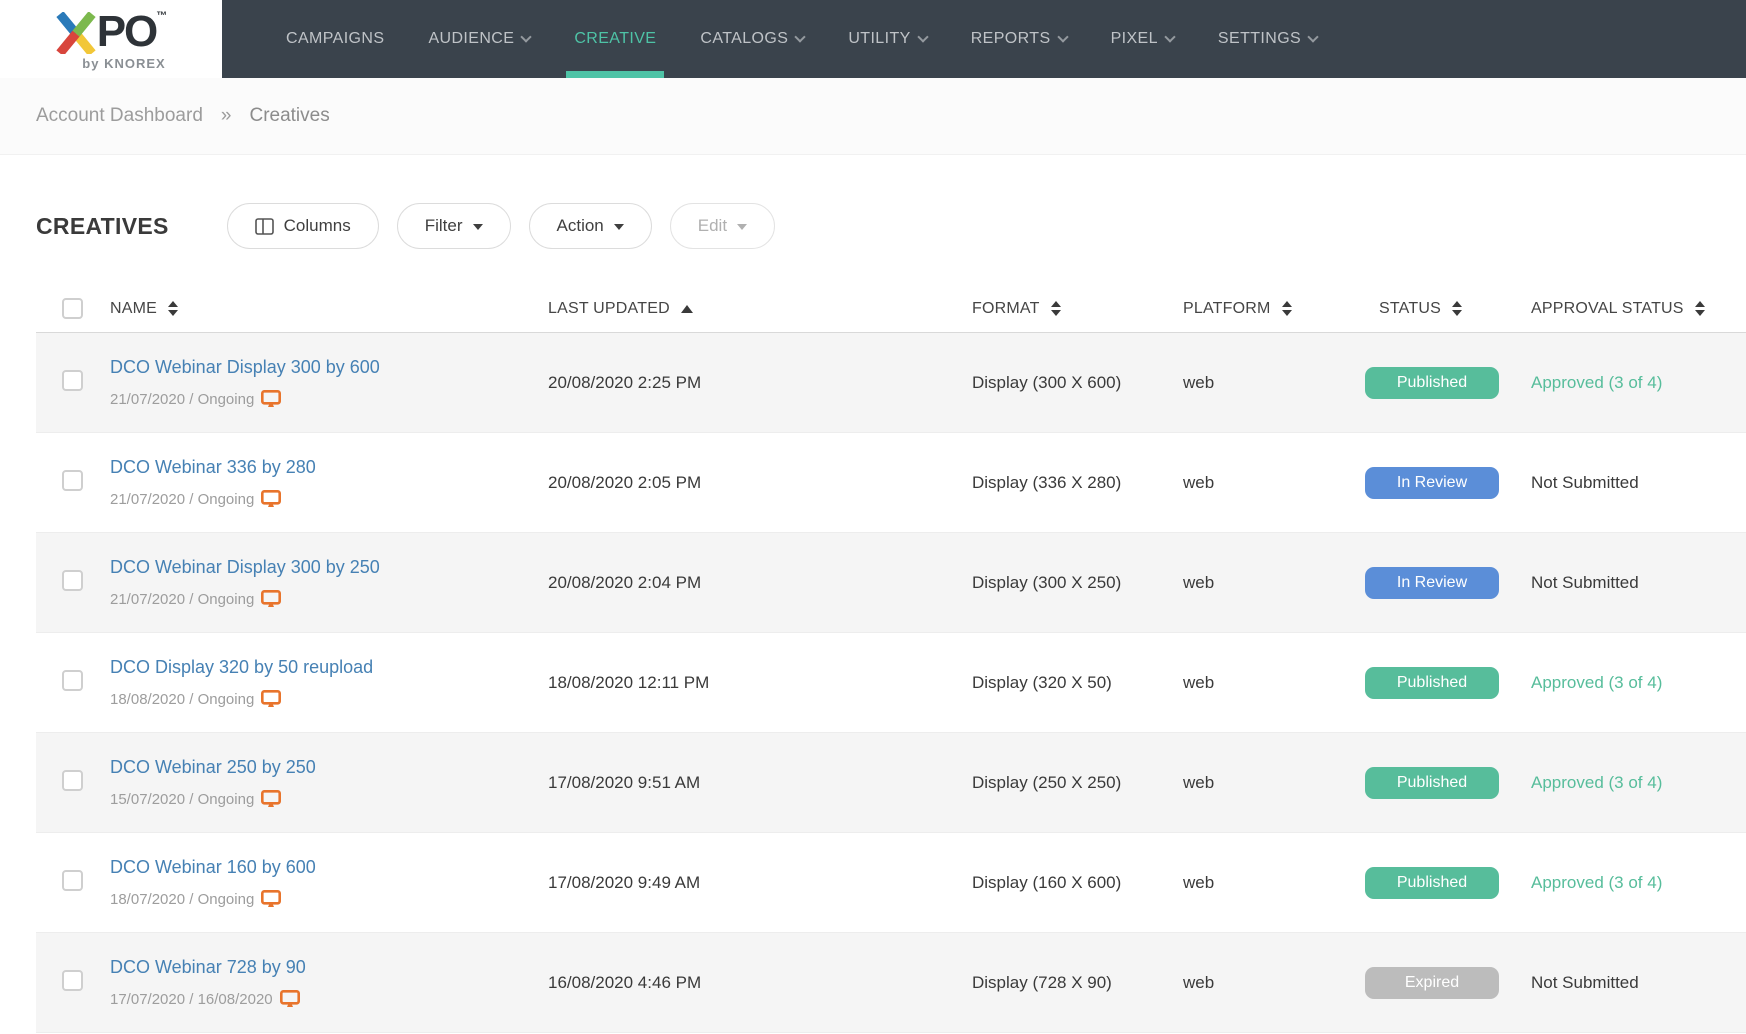 This screenshot has height=1034, width=1746. Describe the element at coordinates (1432, 482) in the screenshot. I see `status-badge: In Review` at that location.